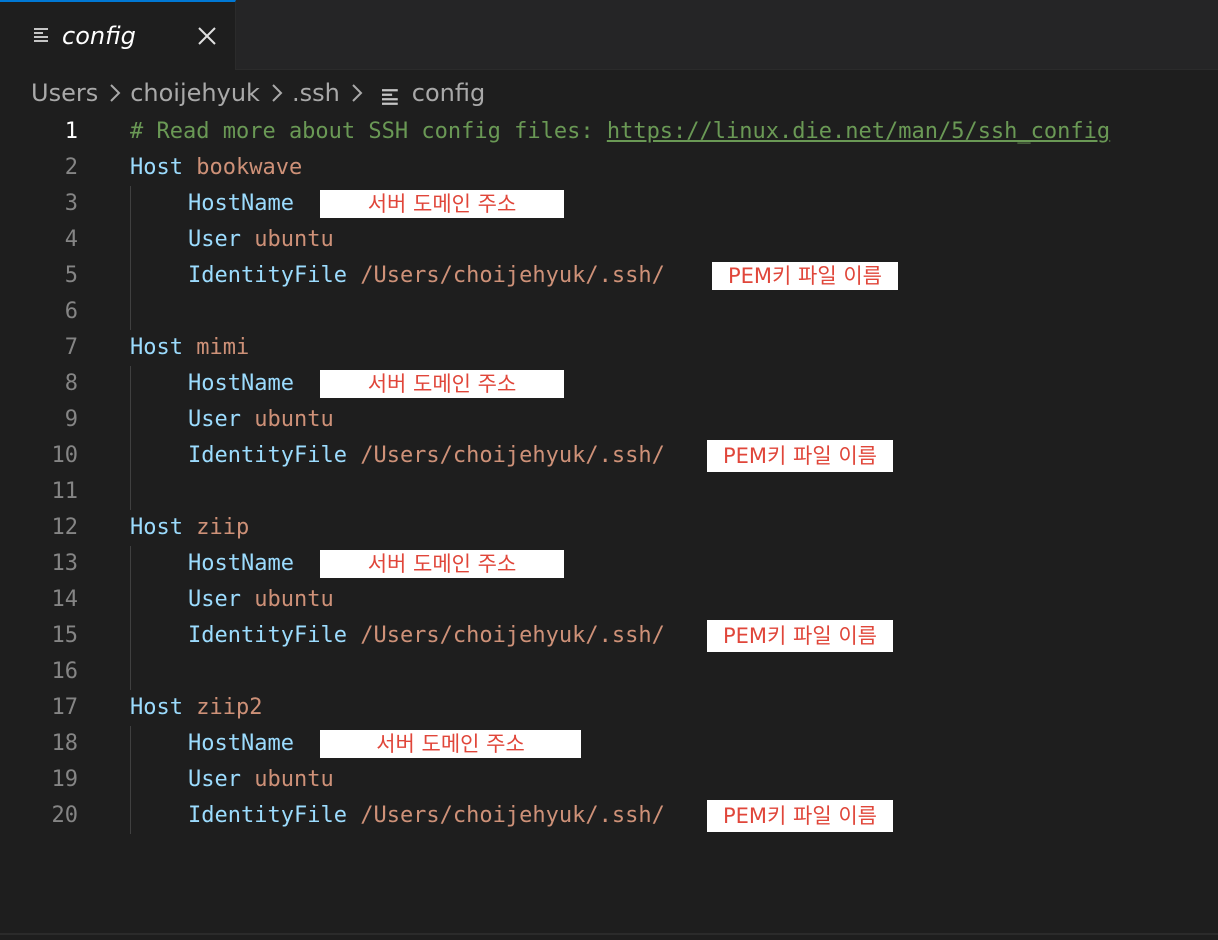 This screenshot has height=940, width=1218. Describe the element at coordinates (71, 167) in the screenshot. I see `line-number: 2` at that location.